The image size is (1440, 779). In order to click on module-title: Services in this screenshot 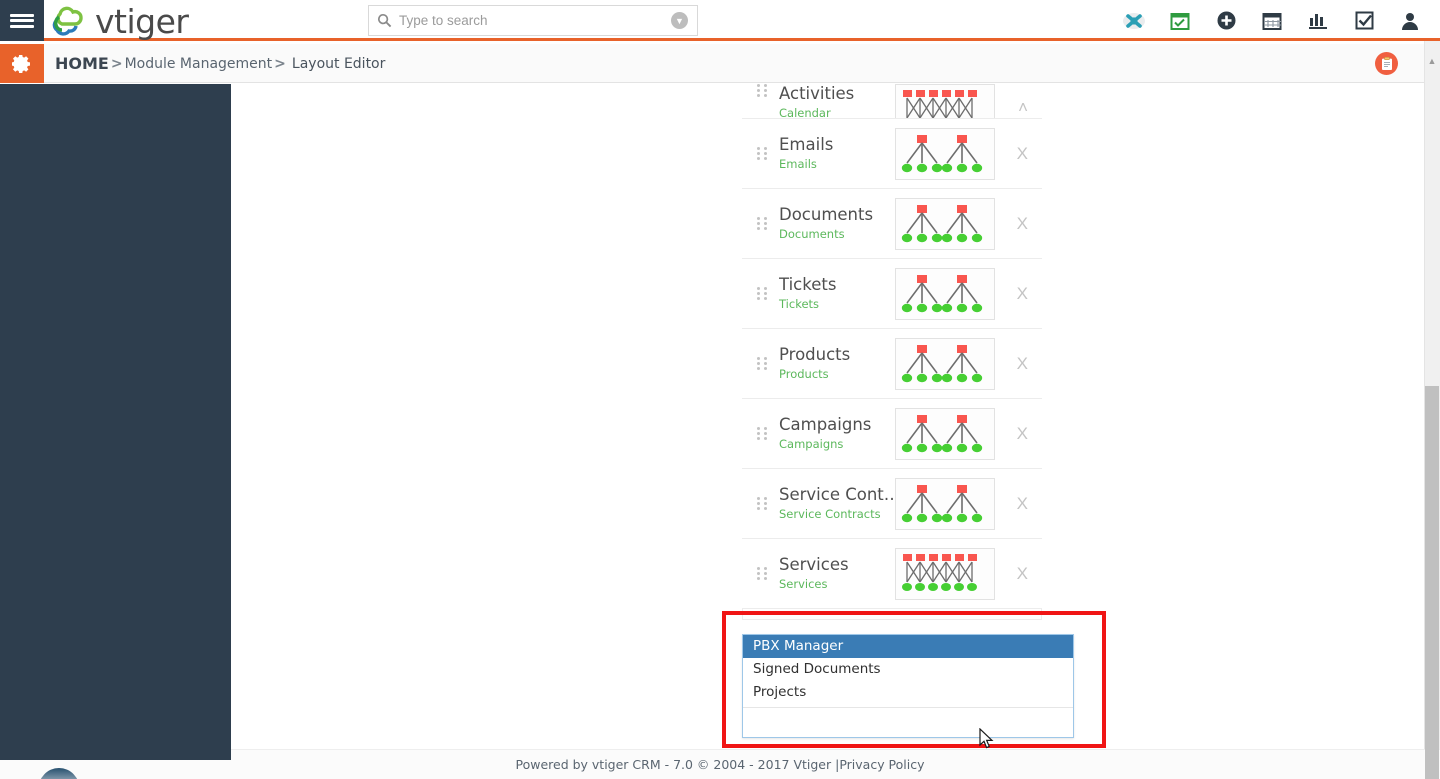, I will do `click(814, 564)`.